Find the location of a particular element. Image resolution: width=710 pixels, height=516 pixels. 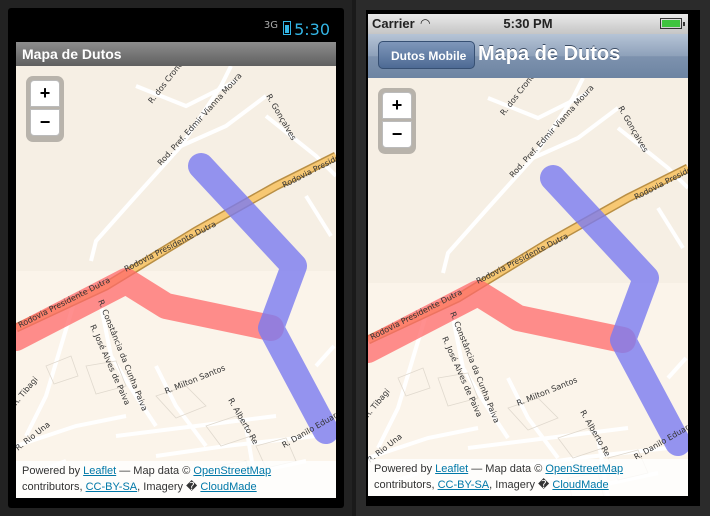

navigation-bar: Dutos Mobile Mapa de Dutos is located at coordinates (528, 56).